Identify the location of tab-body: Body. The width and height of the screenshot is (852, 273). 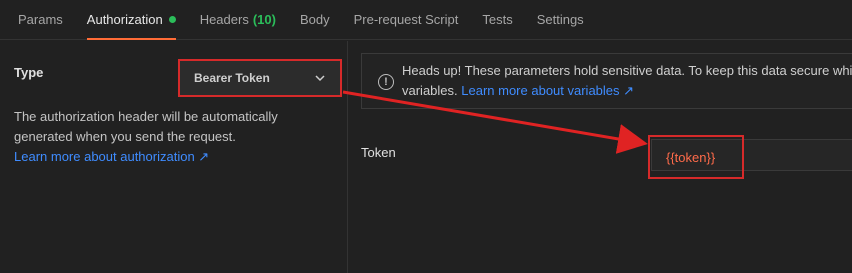
(315, 20).